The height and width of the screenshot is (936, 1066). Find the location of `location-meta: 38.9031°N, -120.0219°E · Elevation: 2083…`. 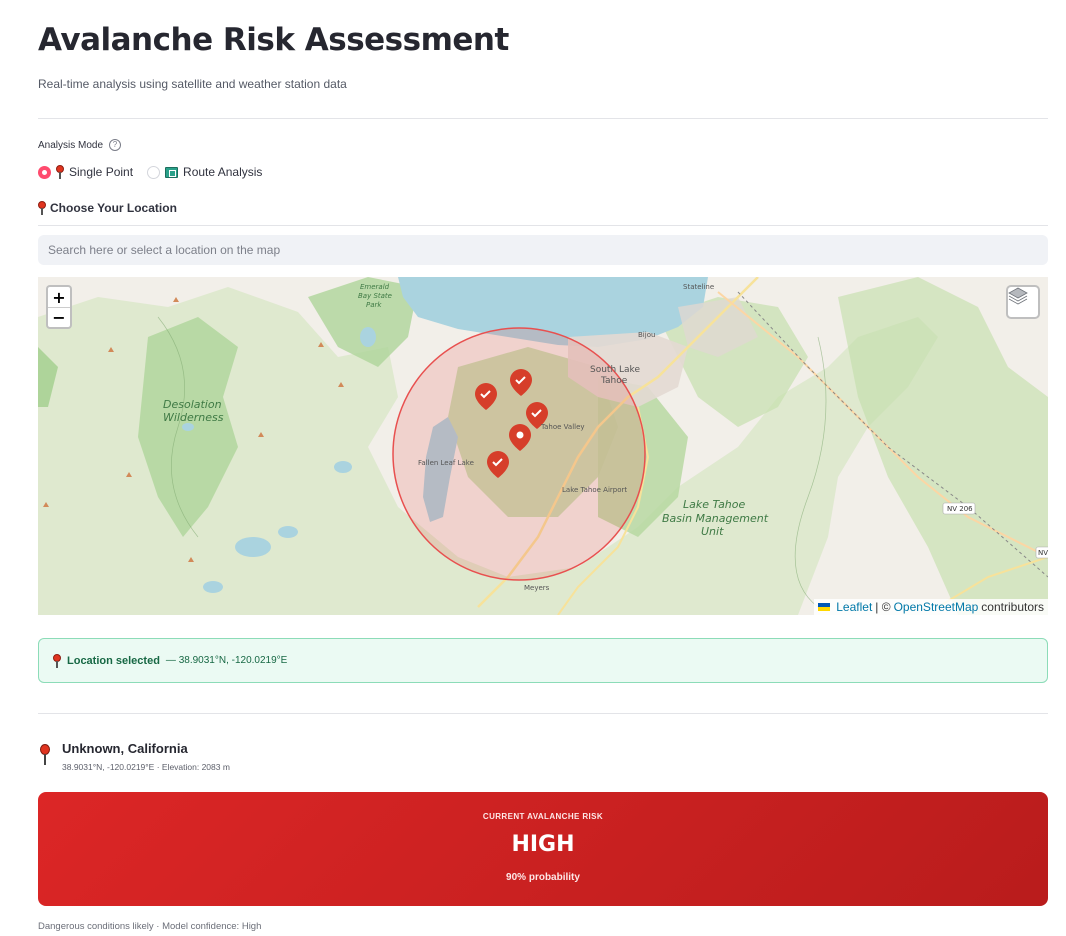

location-meta: 38.9031°N, -120.0219°E · Elevation: 2083… is located at coordinates (146, 767).